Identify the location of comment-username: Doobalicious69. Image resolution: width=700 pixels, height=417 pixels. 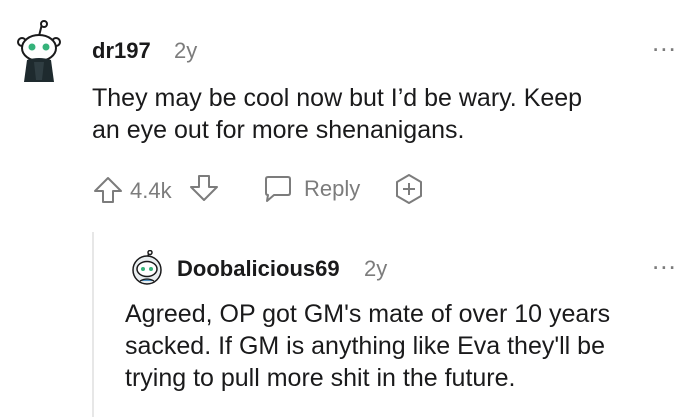
(258, 269).